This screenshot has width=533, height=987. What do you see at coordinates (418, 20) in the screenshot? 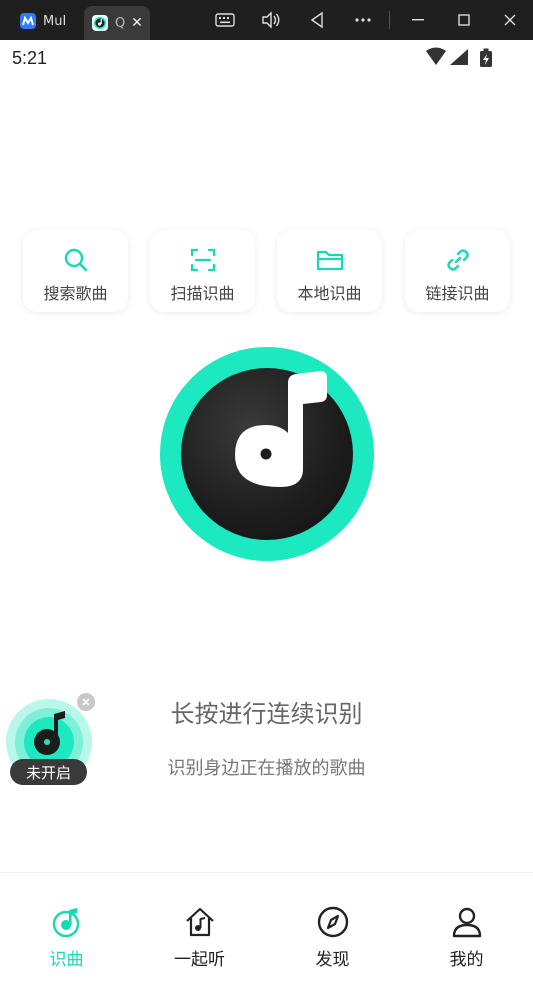
I see `minimize-icon` at bounding box center [418, 20].